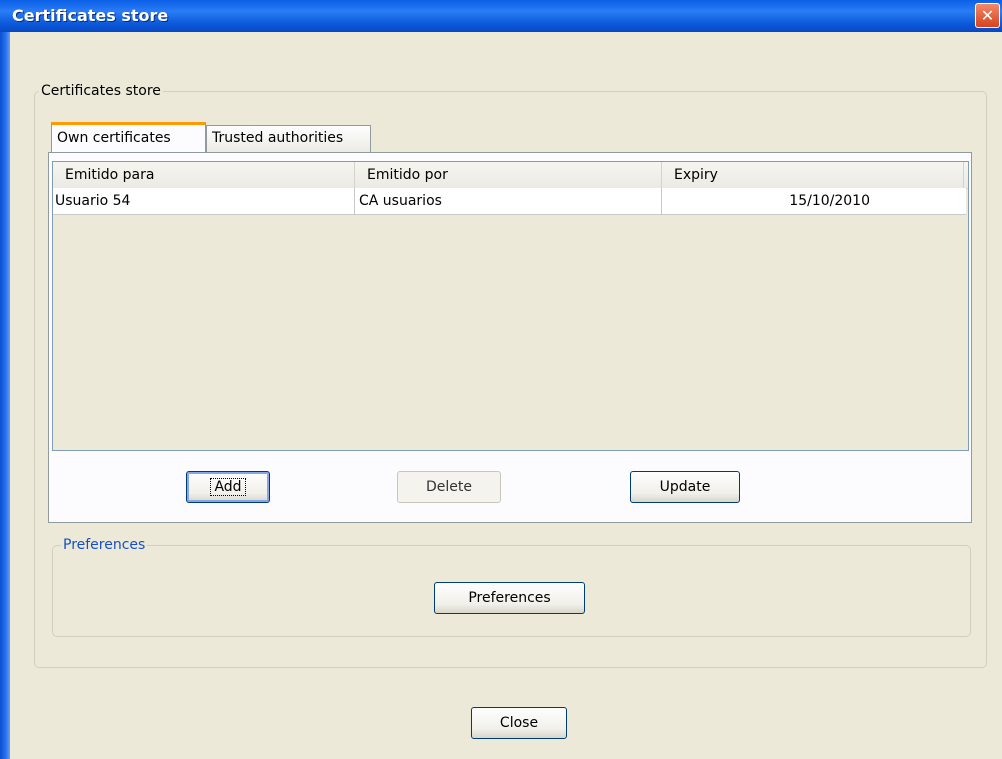 This screenshot has height=759, width=1002. I want to click on delete-button: Delete, so click(449, 487).